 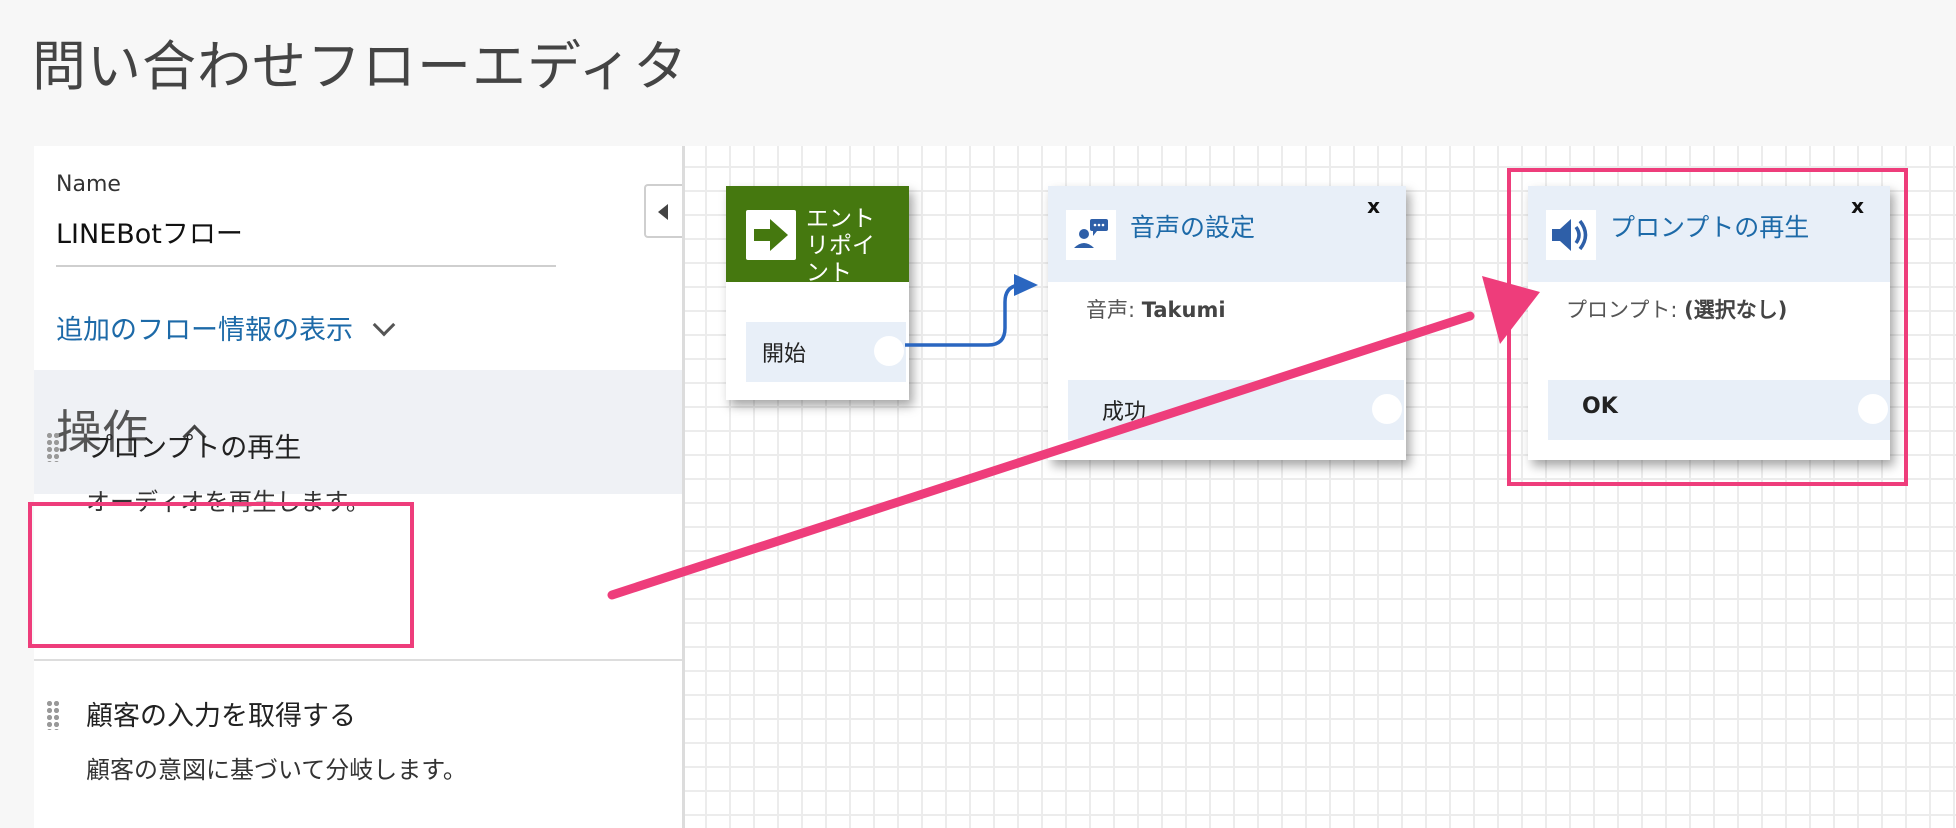 What do you see at coordinates (383, 325) in the screenshot?
I see `chevron-down-icon` at bounding box center [383, 325].